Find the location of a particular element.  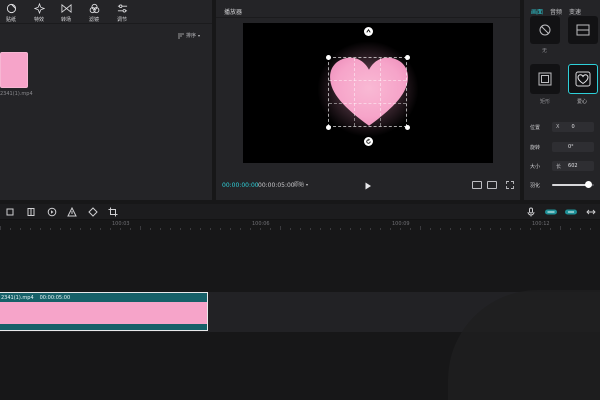

mask-rectangle is located at coordinates (545, 79).